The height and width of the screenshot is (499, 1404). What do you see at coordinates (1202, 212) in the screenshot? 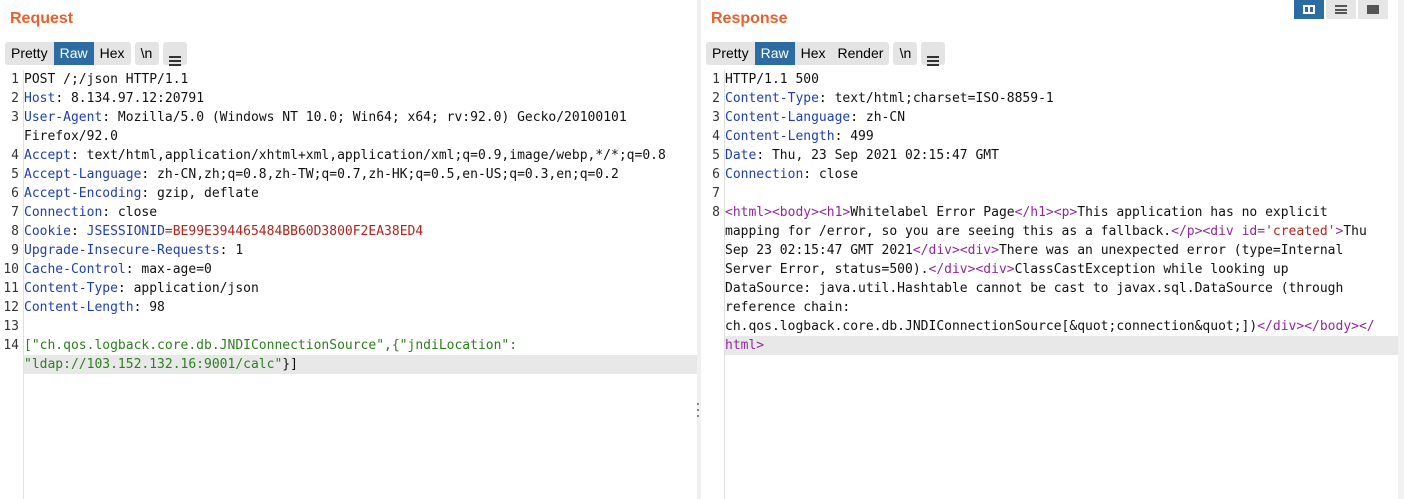
I see `html-text: This application has no explicit` at bounding box center [1202, 212].